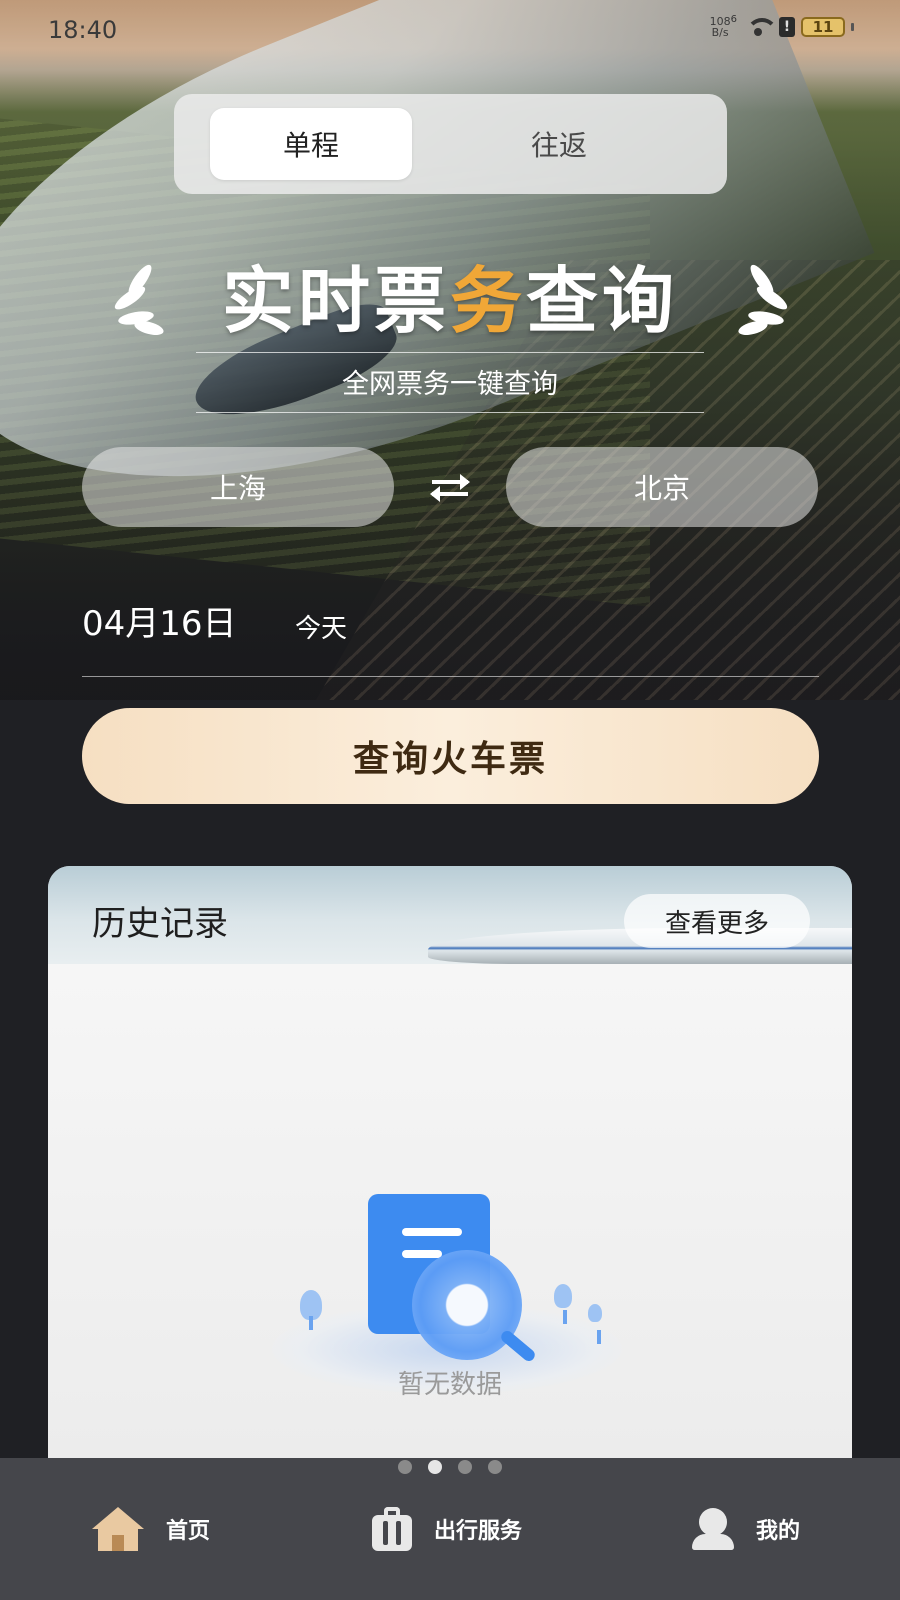  Describe the element at coordinates (778, 1531) in the screenshot. I see `nav-label-mine: 我的` at that location.